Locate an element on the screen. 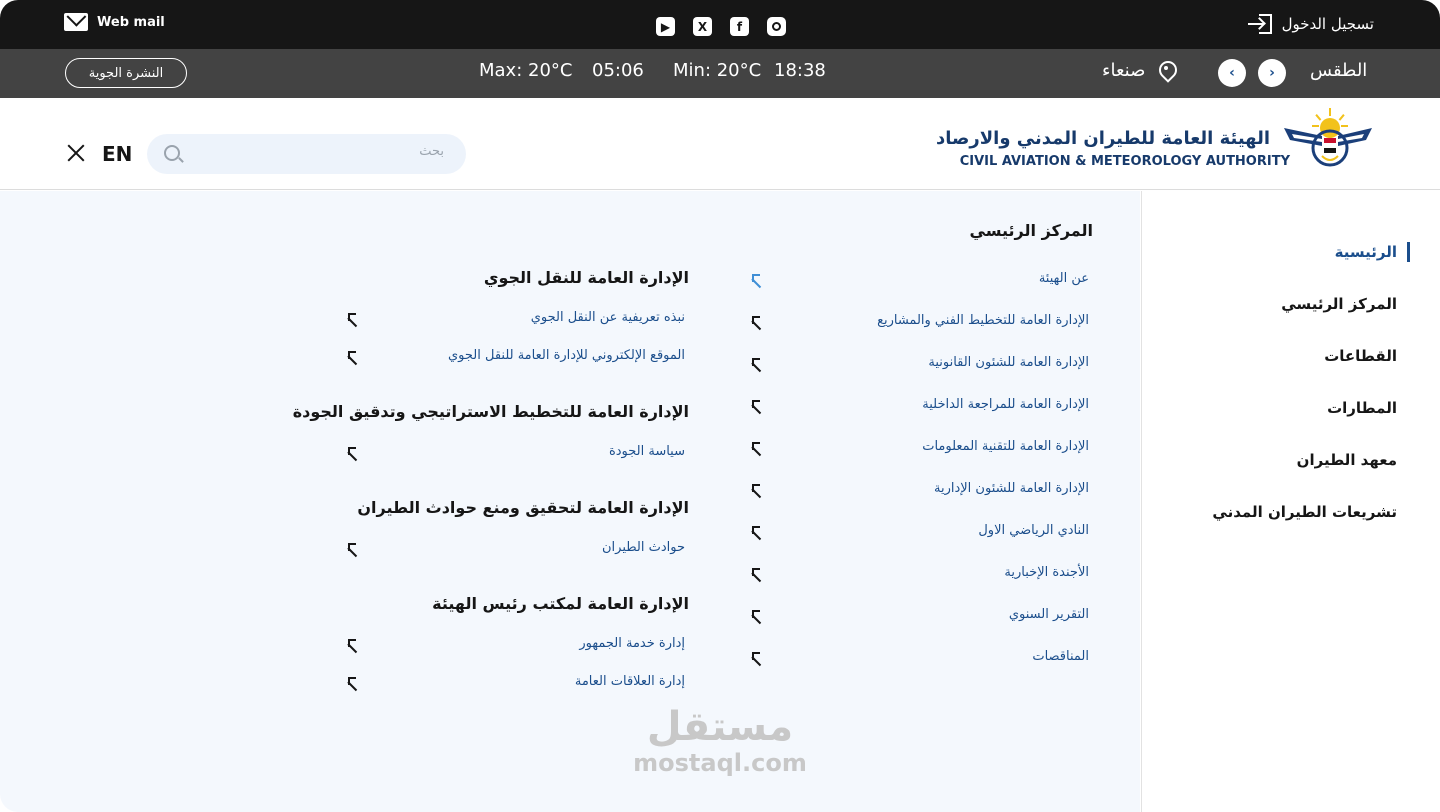  social-links: ▶ X f is located at coordinates (721, 26).